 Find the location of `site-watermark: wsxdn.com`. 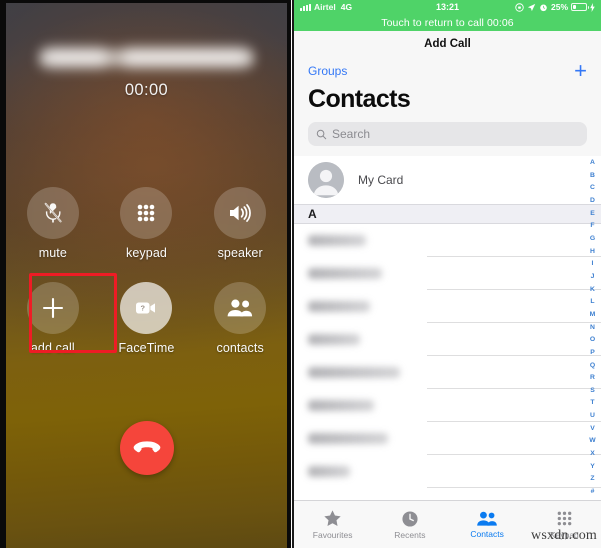

site-watermark: wsxdn.com is located at coordinates (564, 535).